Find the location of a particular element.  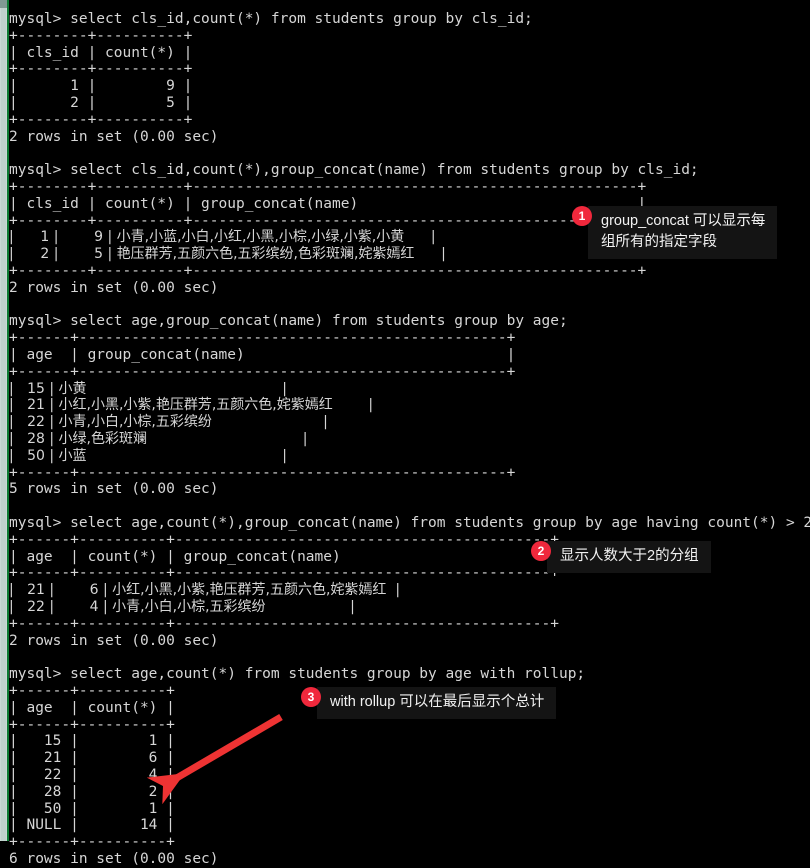

terminal-result-line: | 1 | 9 | 小青,小蓝,小白,小红,小黑,小棕,小绿,小紫,小黄 | is located at coordinates (222, 237).